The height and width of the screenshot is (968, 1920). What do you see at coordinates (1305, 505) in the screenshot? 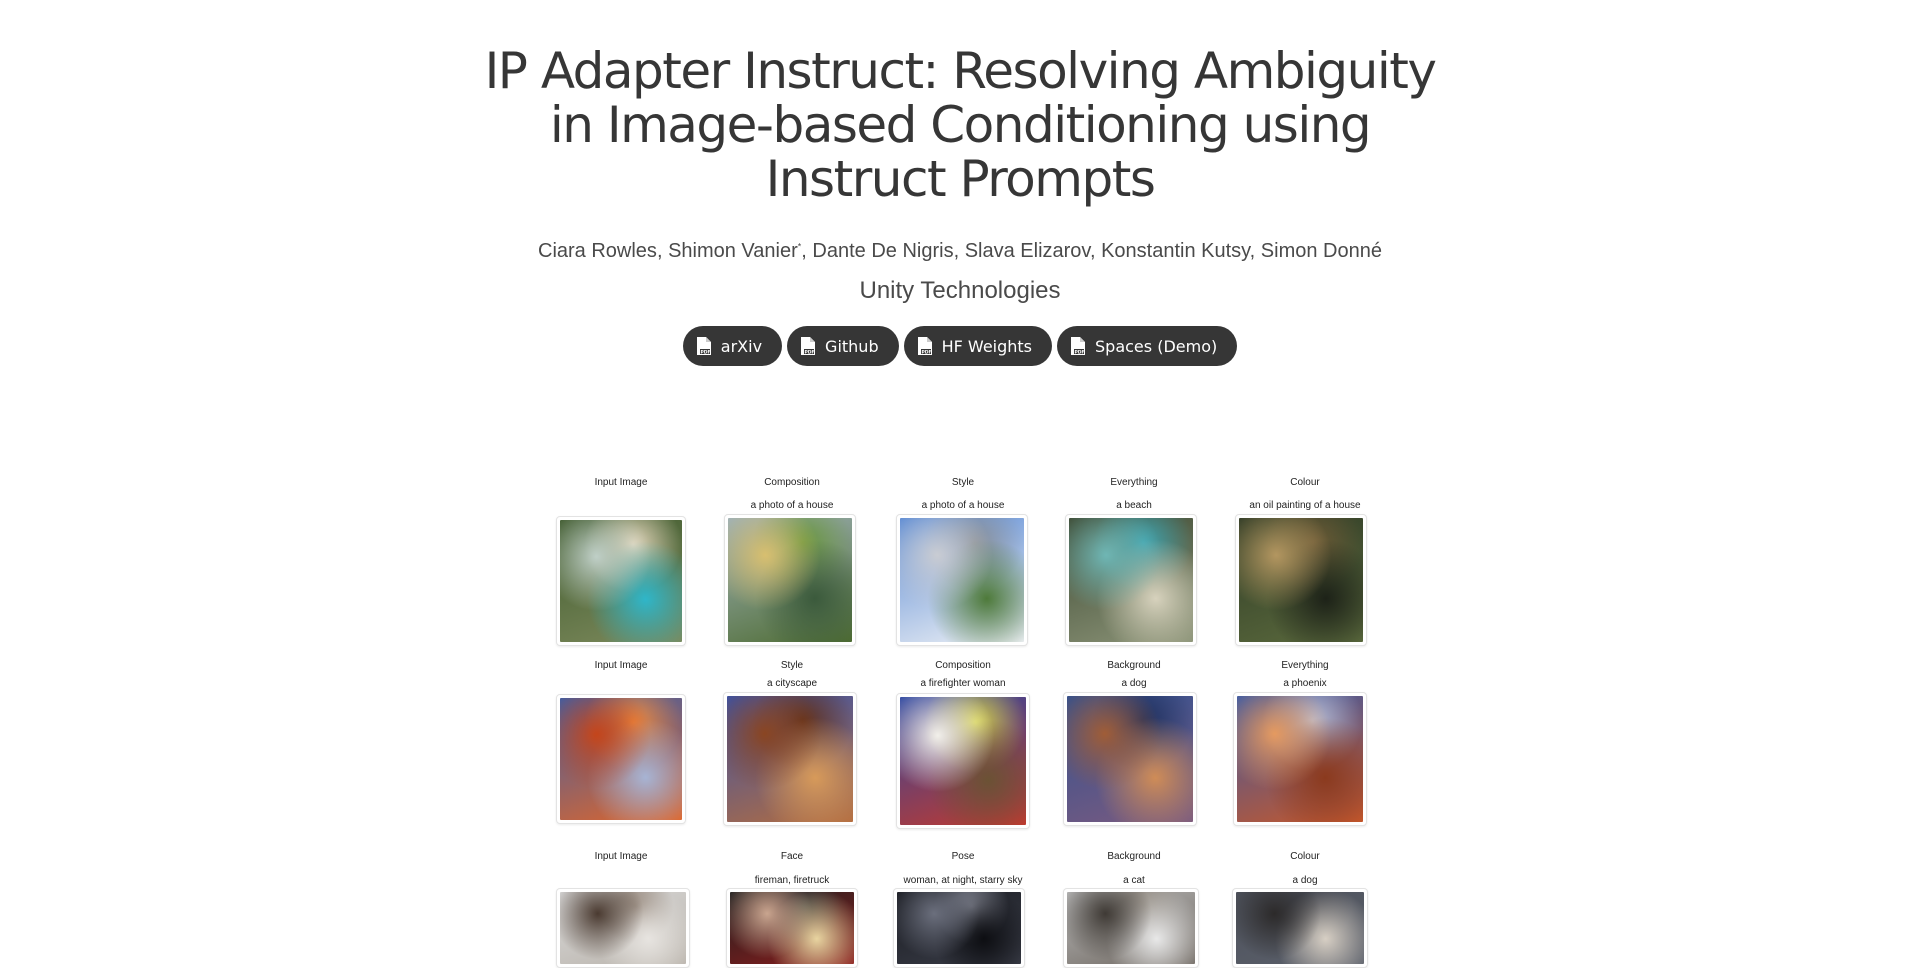
I see `example-prompt: an oil painting of a house` at bounding box center [1305, 505].